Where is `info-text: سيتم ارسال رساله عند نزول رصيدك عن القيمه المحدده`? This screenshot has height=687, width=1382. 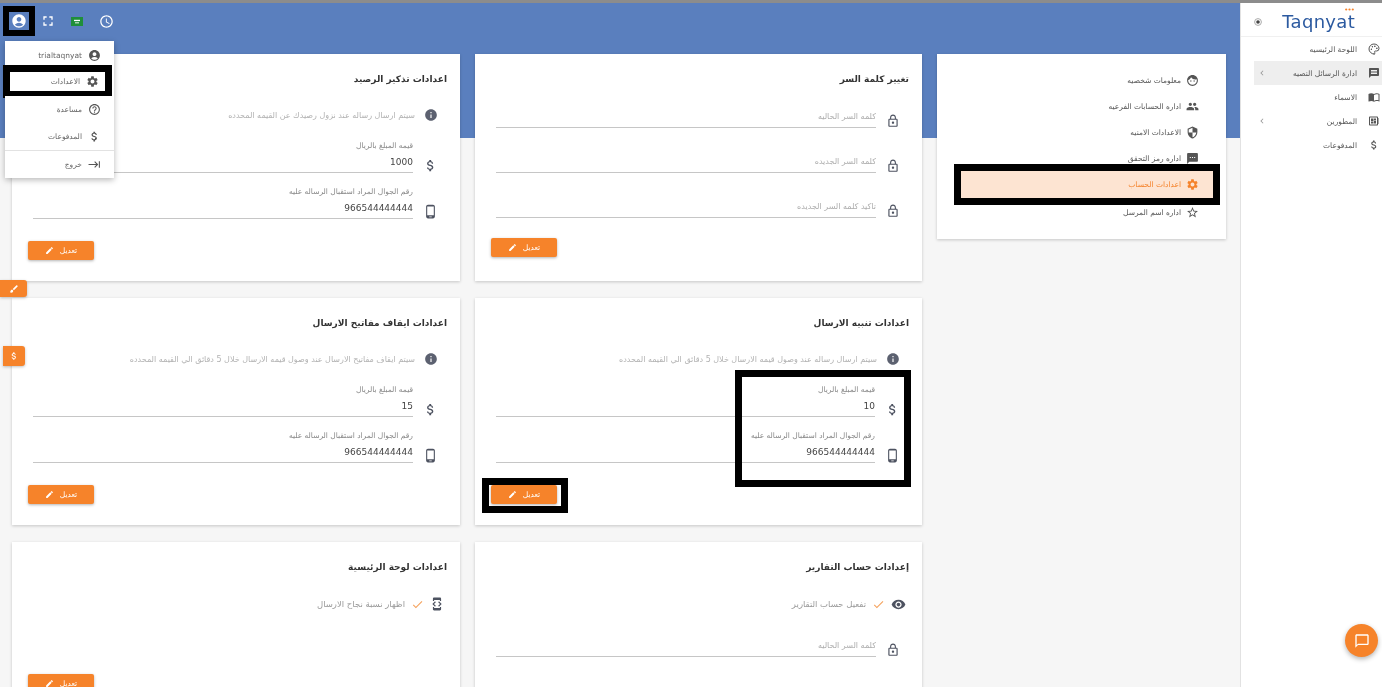 info-text: سيتم ارسال رساله عند نزول رصيدك عن القيمه المحدده is located at coordinates (321, 115).